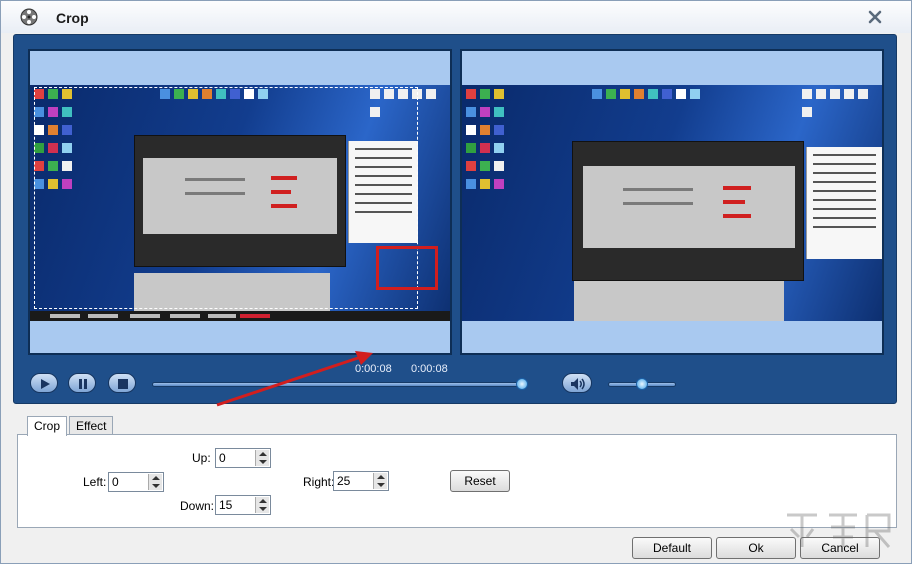 The image size is (912, 564). What do you see at coordinates (197, 506) in the screenshot?
I see `down-label: Down:` at bounding box center [197, 506].